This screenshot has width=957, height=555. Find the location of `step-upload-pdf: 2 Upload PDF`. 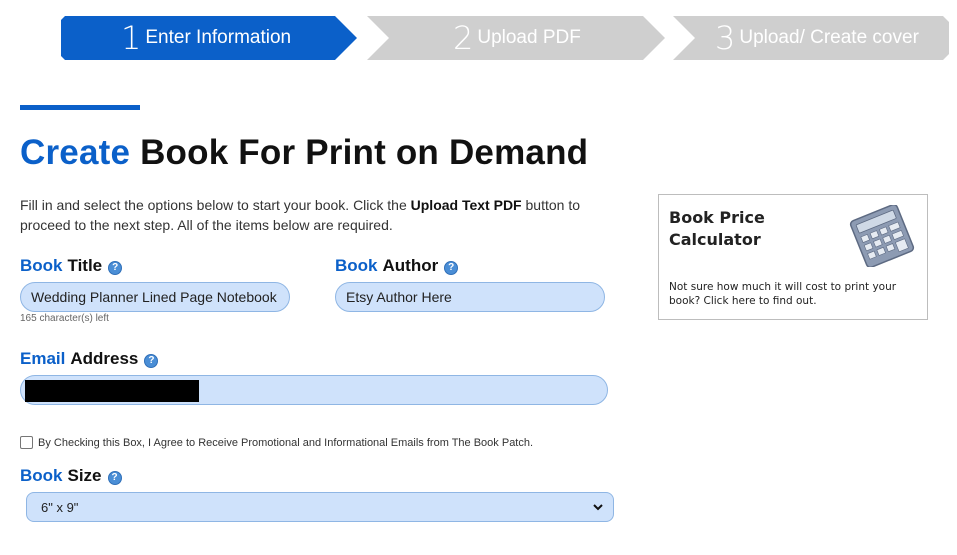

step-upload-pdf: 2 Upload PDF is located at coordinates (516, 38).